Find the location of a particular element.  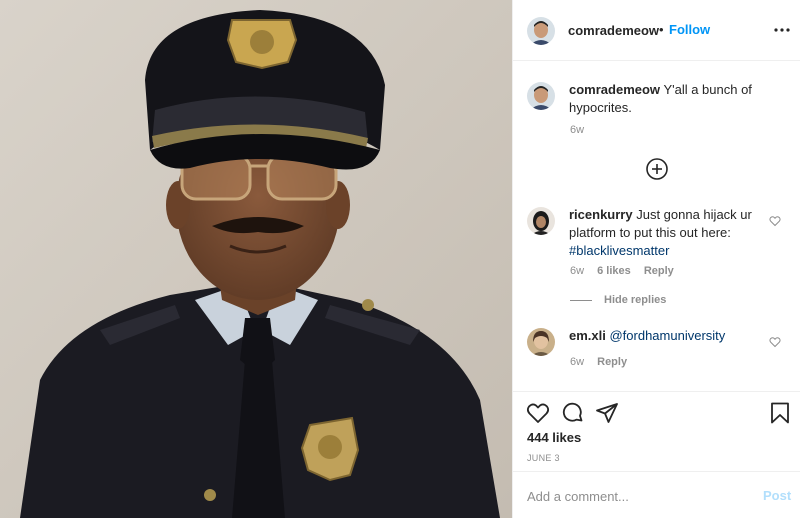

hide-replies-button: Hide replies is located at coordinates (618, 300).